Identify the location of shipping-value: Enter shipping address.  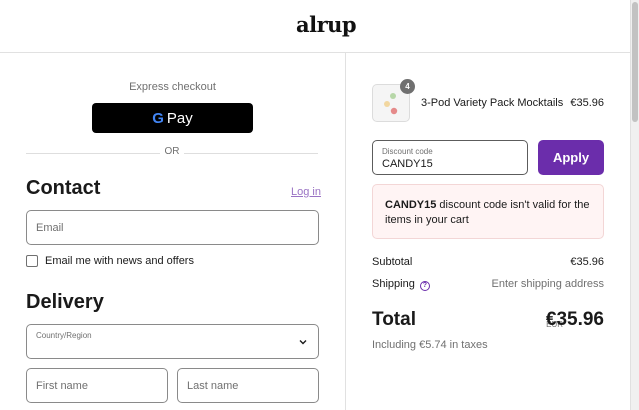
(547, 284).